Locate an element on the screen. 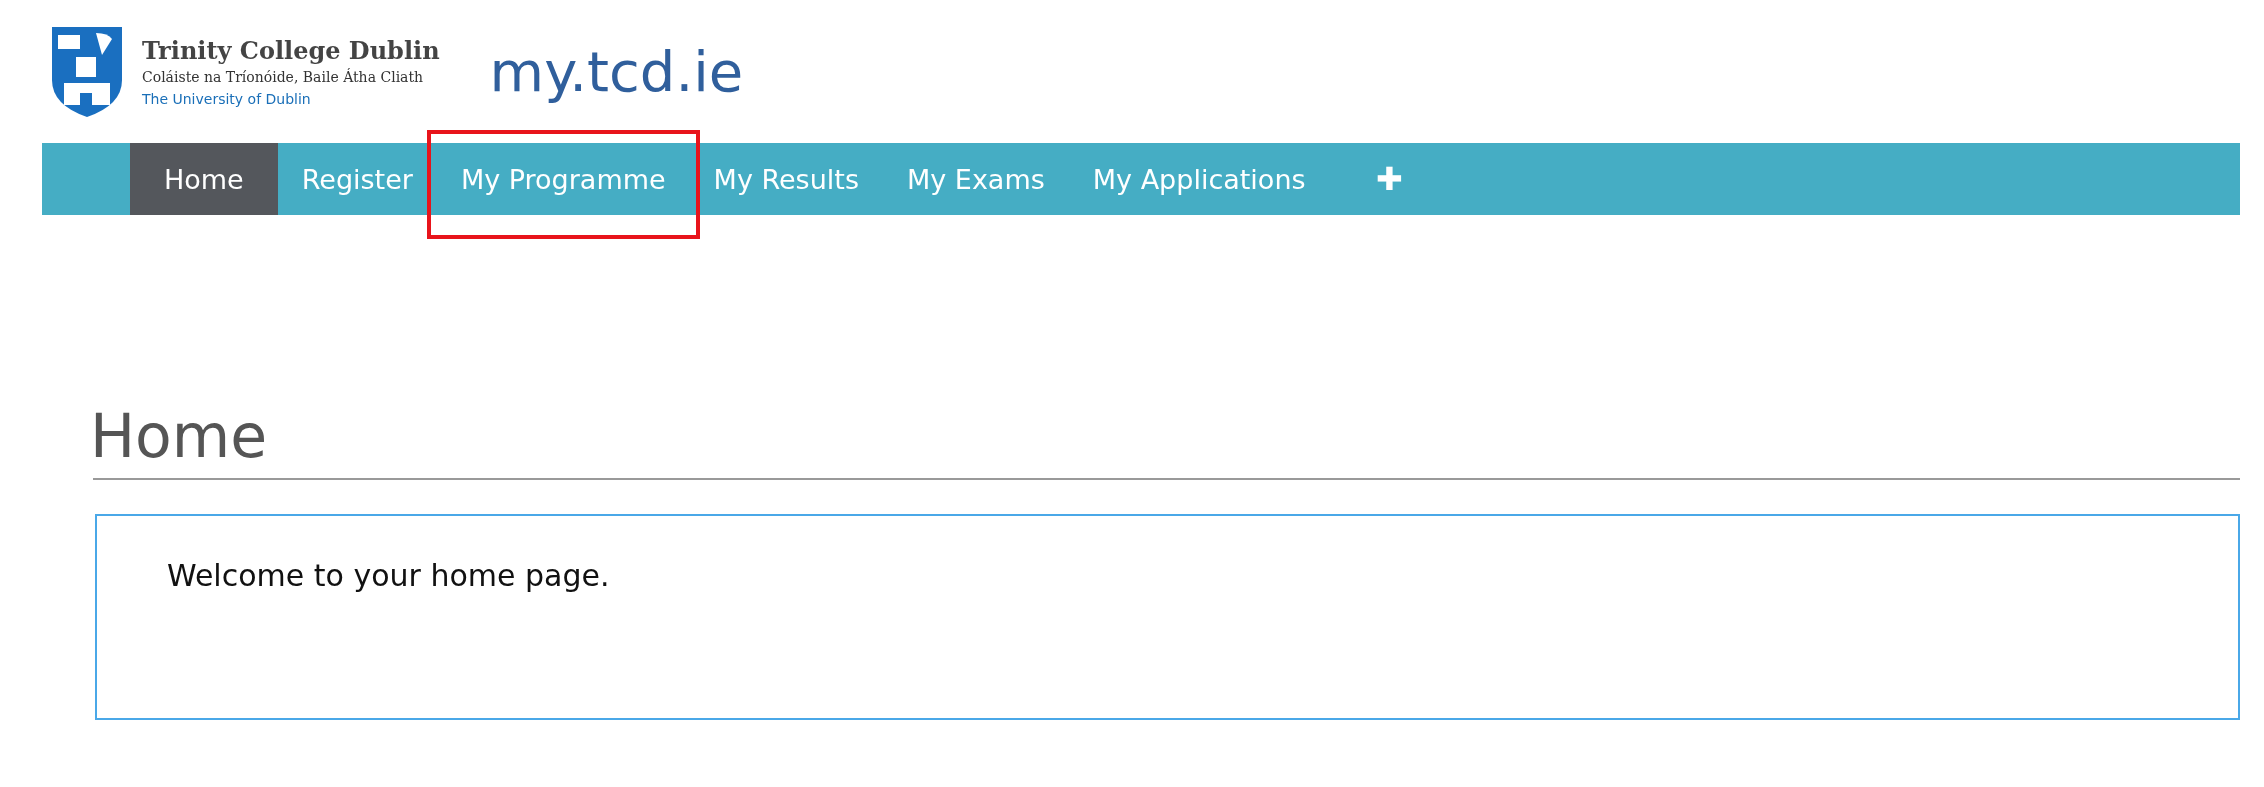  crest-icon is located at coordinates (87, 71).